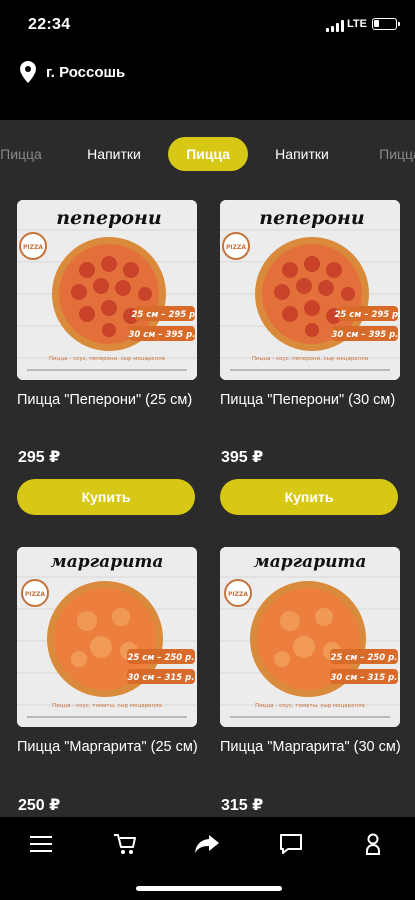 The width and height of the screenshot is (415, 900). What do you see at coordinates (291, 844) in the screenshot?
I see `chat-icon` at bounding box center [291, 844].